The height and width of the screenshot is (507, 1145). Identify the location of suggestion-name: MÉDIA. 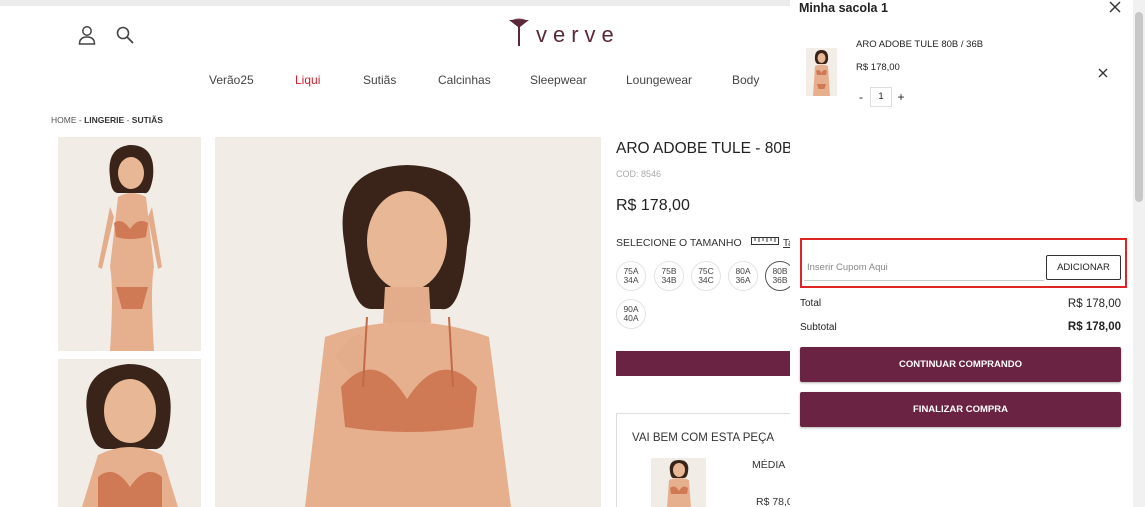
(768, 465).